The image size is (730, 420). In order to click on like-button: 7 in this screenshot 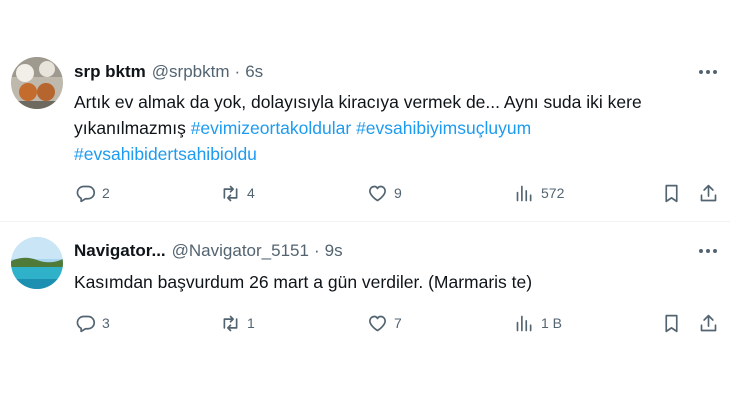, I will do `click(384, 323)`.